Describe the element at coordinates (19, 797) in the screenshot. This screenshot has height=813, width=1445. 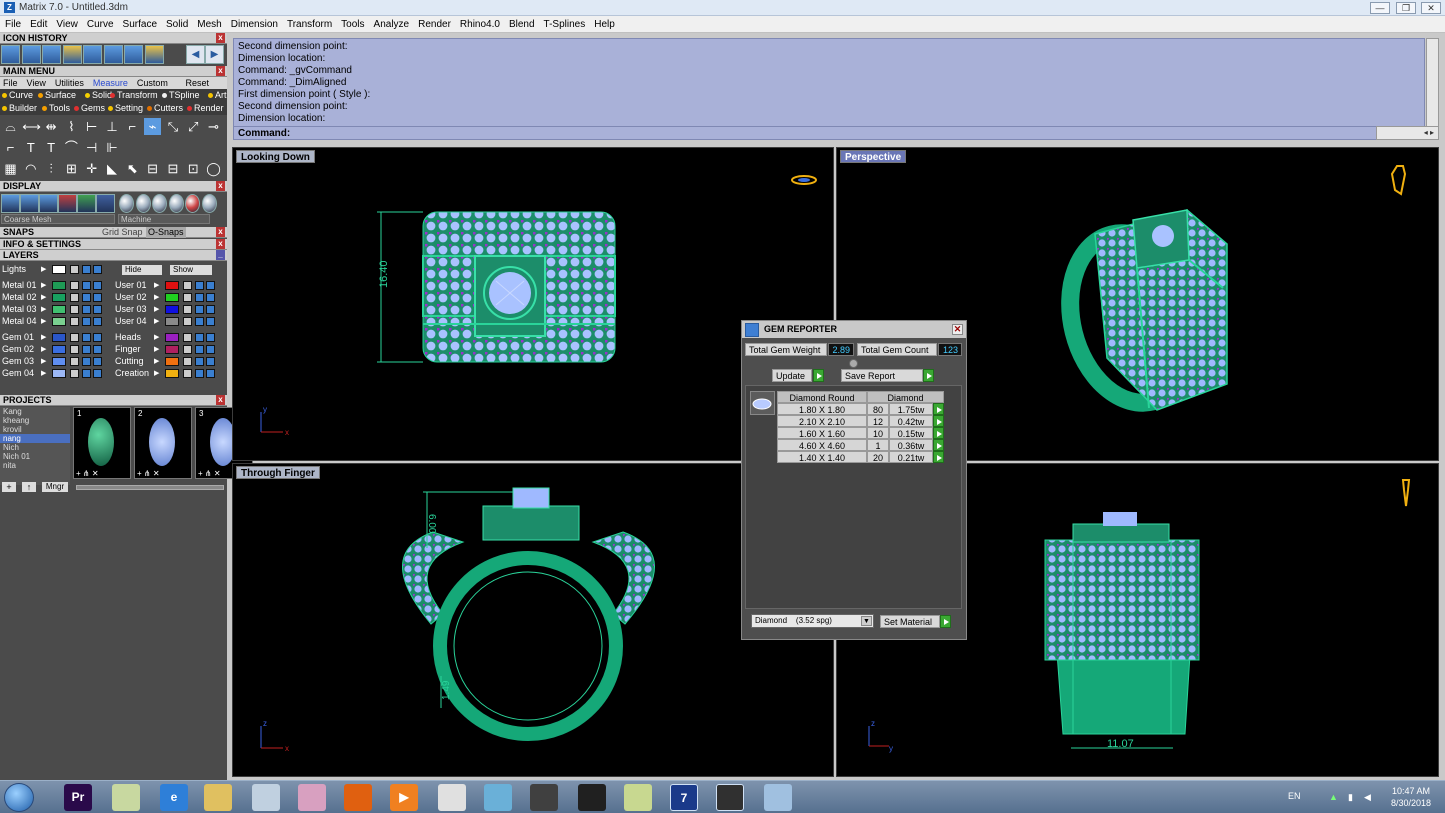
I see `start-button` at that location.